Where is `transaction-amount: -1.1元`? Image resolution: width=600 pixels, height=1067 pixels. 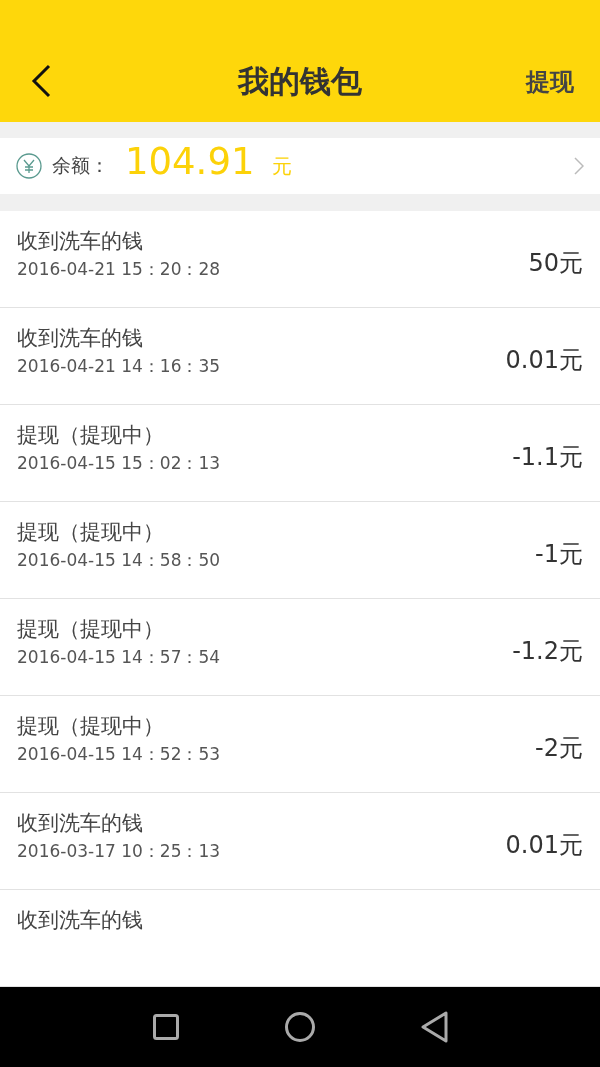
transaction-amount: -1.1元 is located at coordinates (547, 457).